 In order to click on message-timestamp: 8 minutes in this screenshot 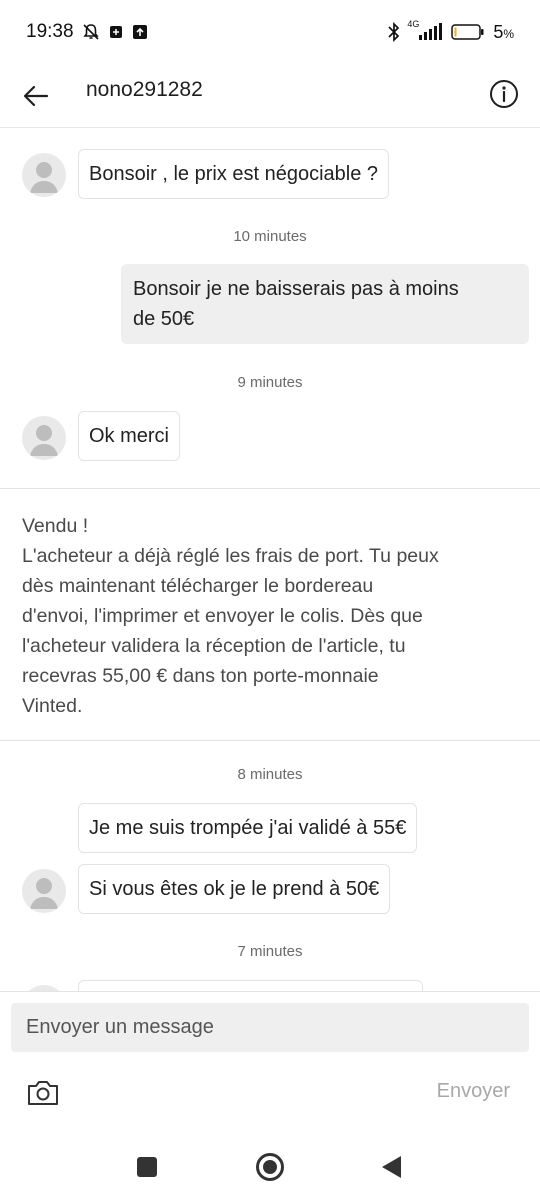, I will do `click(270, 774)`.